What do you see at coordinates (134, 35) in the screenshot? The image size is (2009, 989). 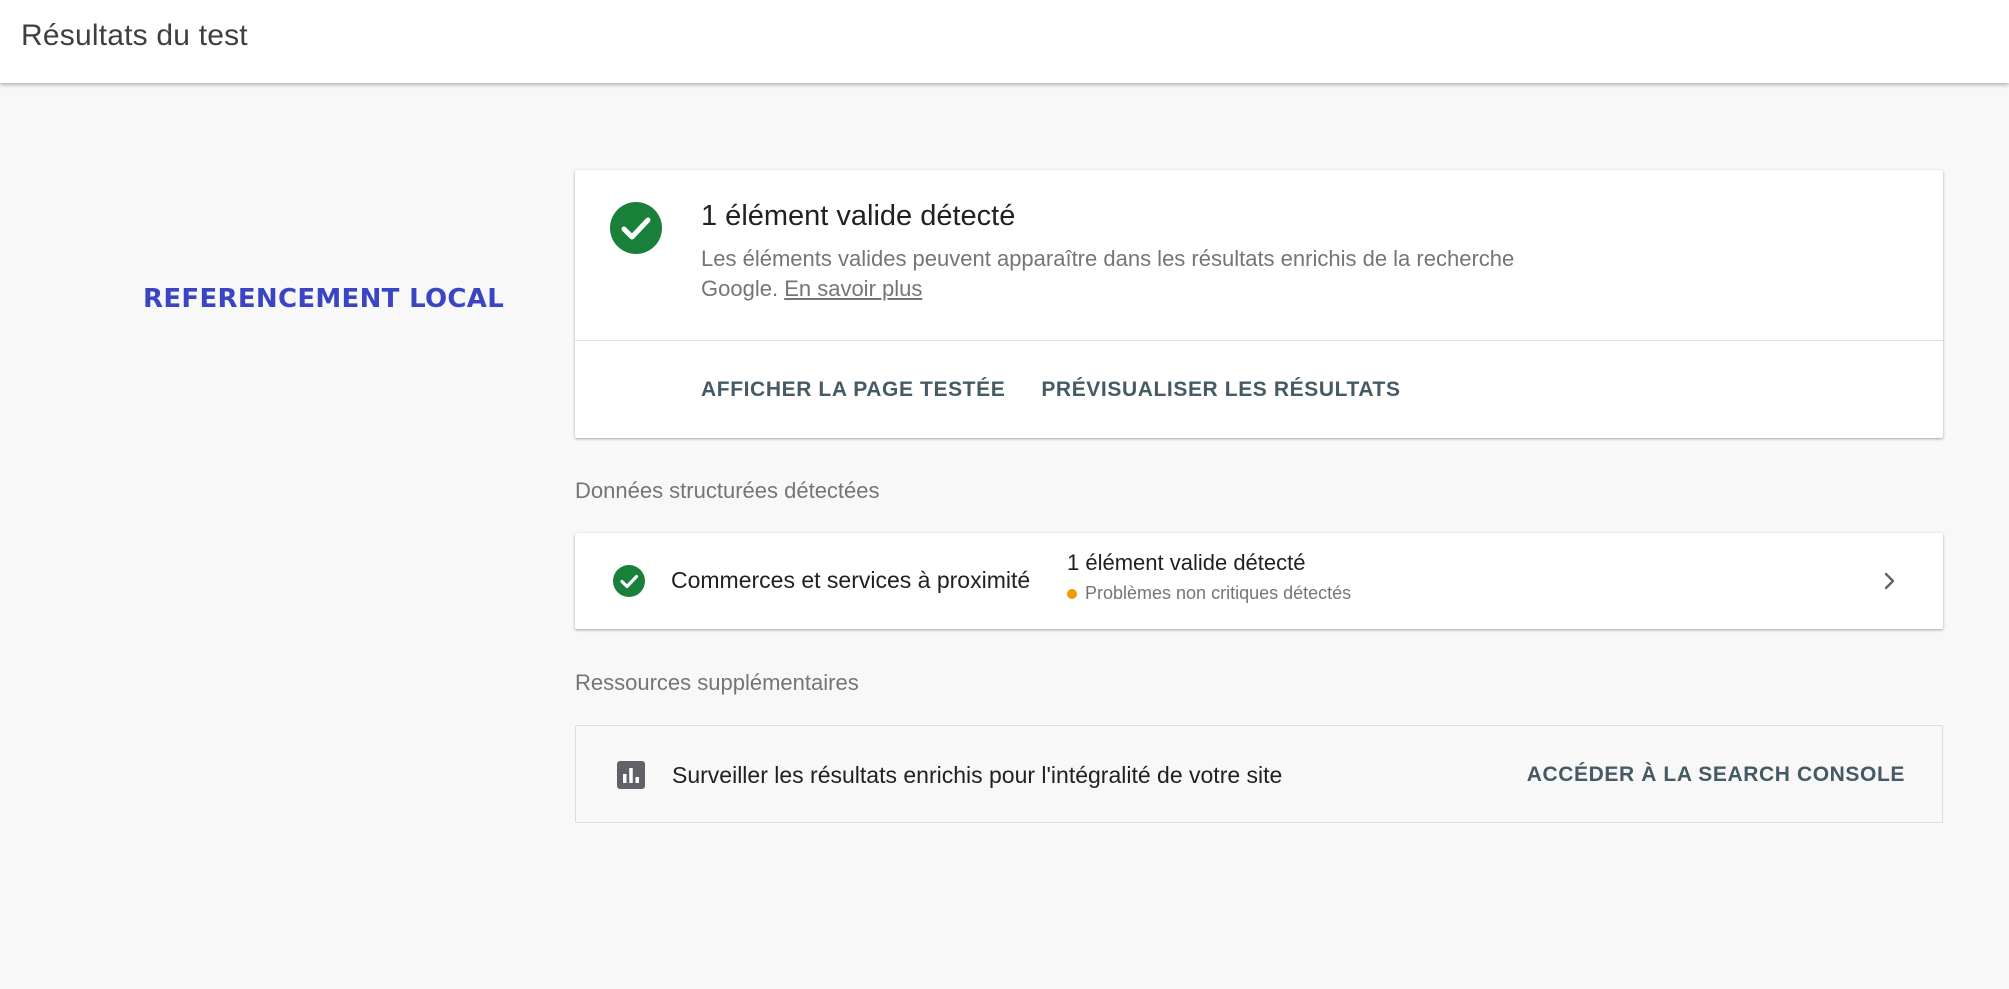 I see `page-title: Résultats du test` at bounding box center [134, 35].